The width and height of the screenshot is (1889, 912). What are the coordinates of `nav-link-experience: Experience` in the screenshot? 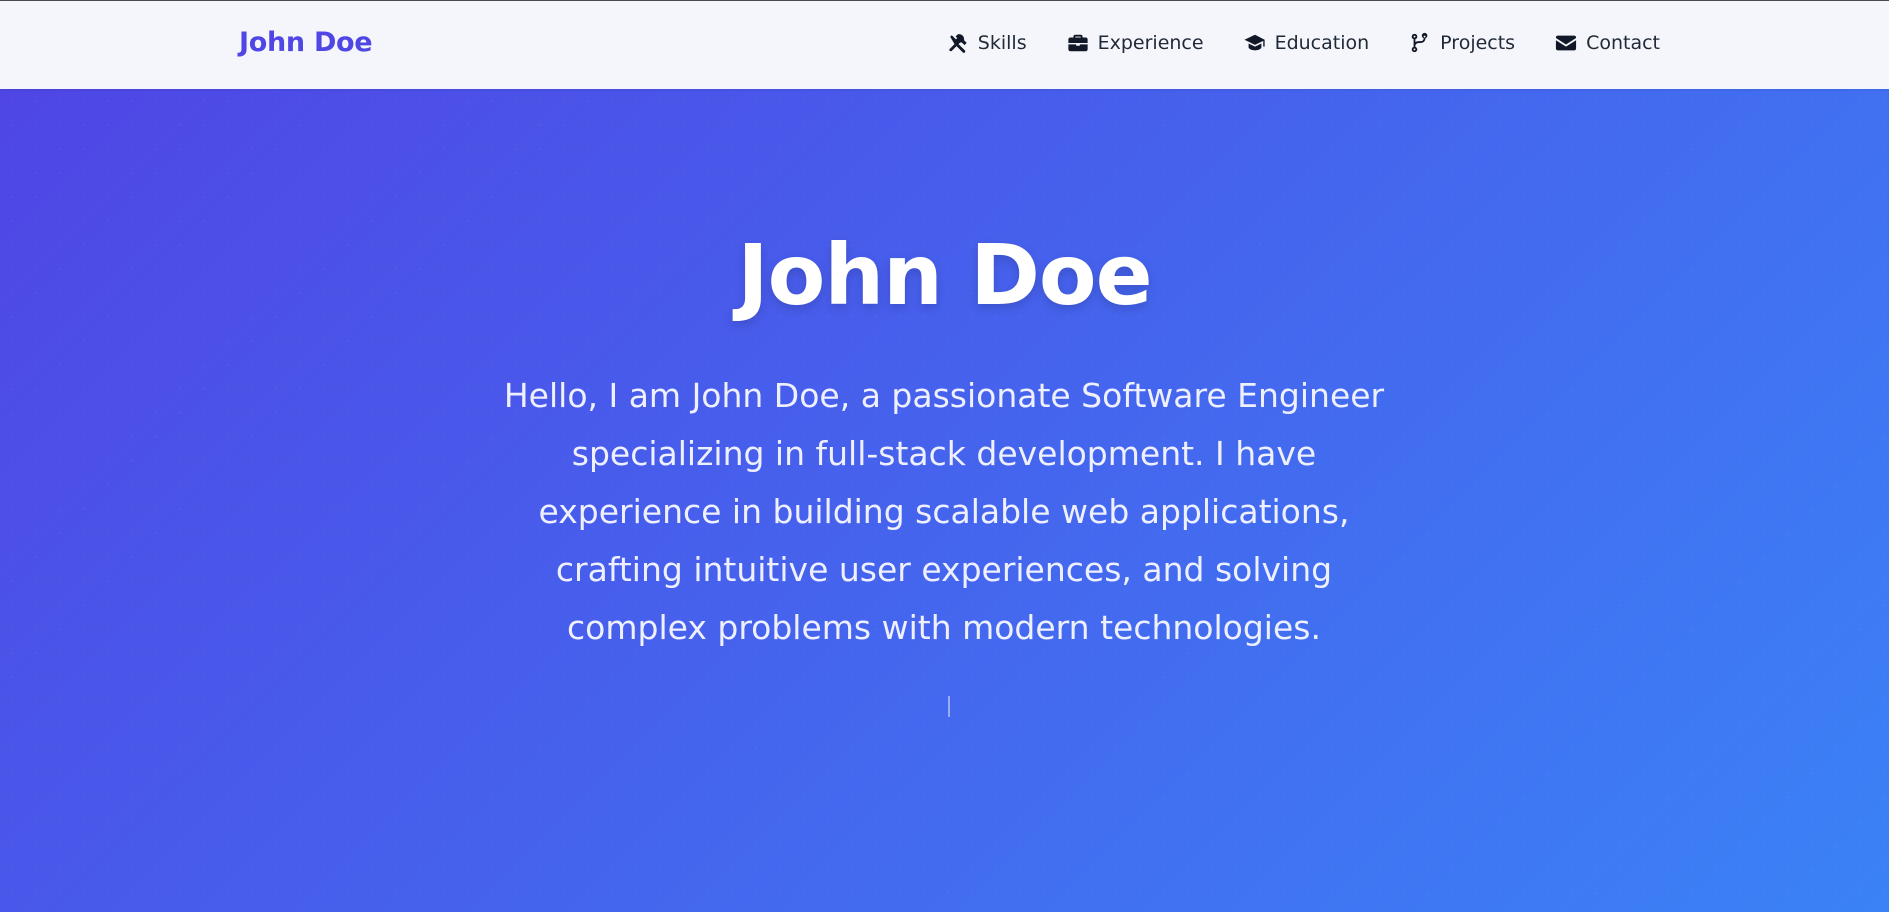 It's located at (1135, 43).